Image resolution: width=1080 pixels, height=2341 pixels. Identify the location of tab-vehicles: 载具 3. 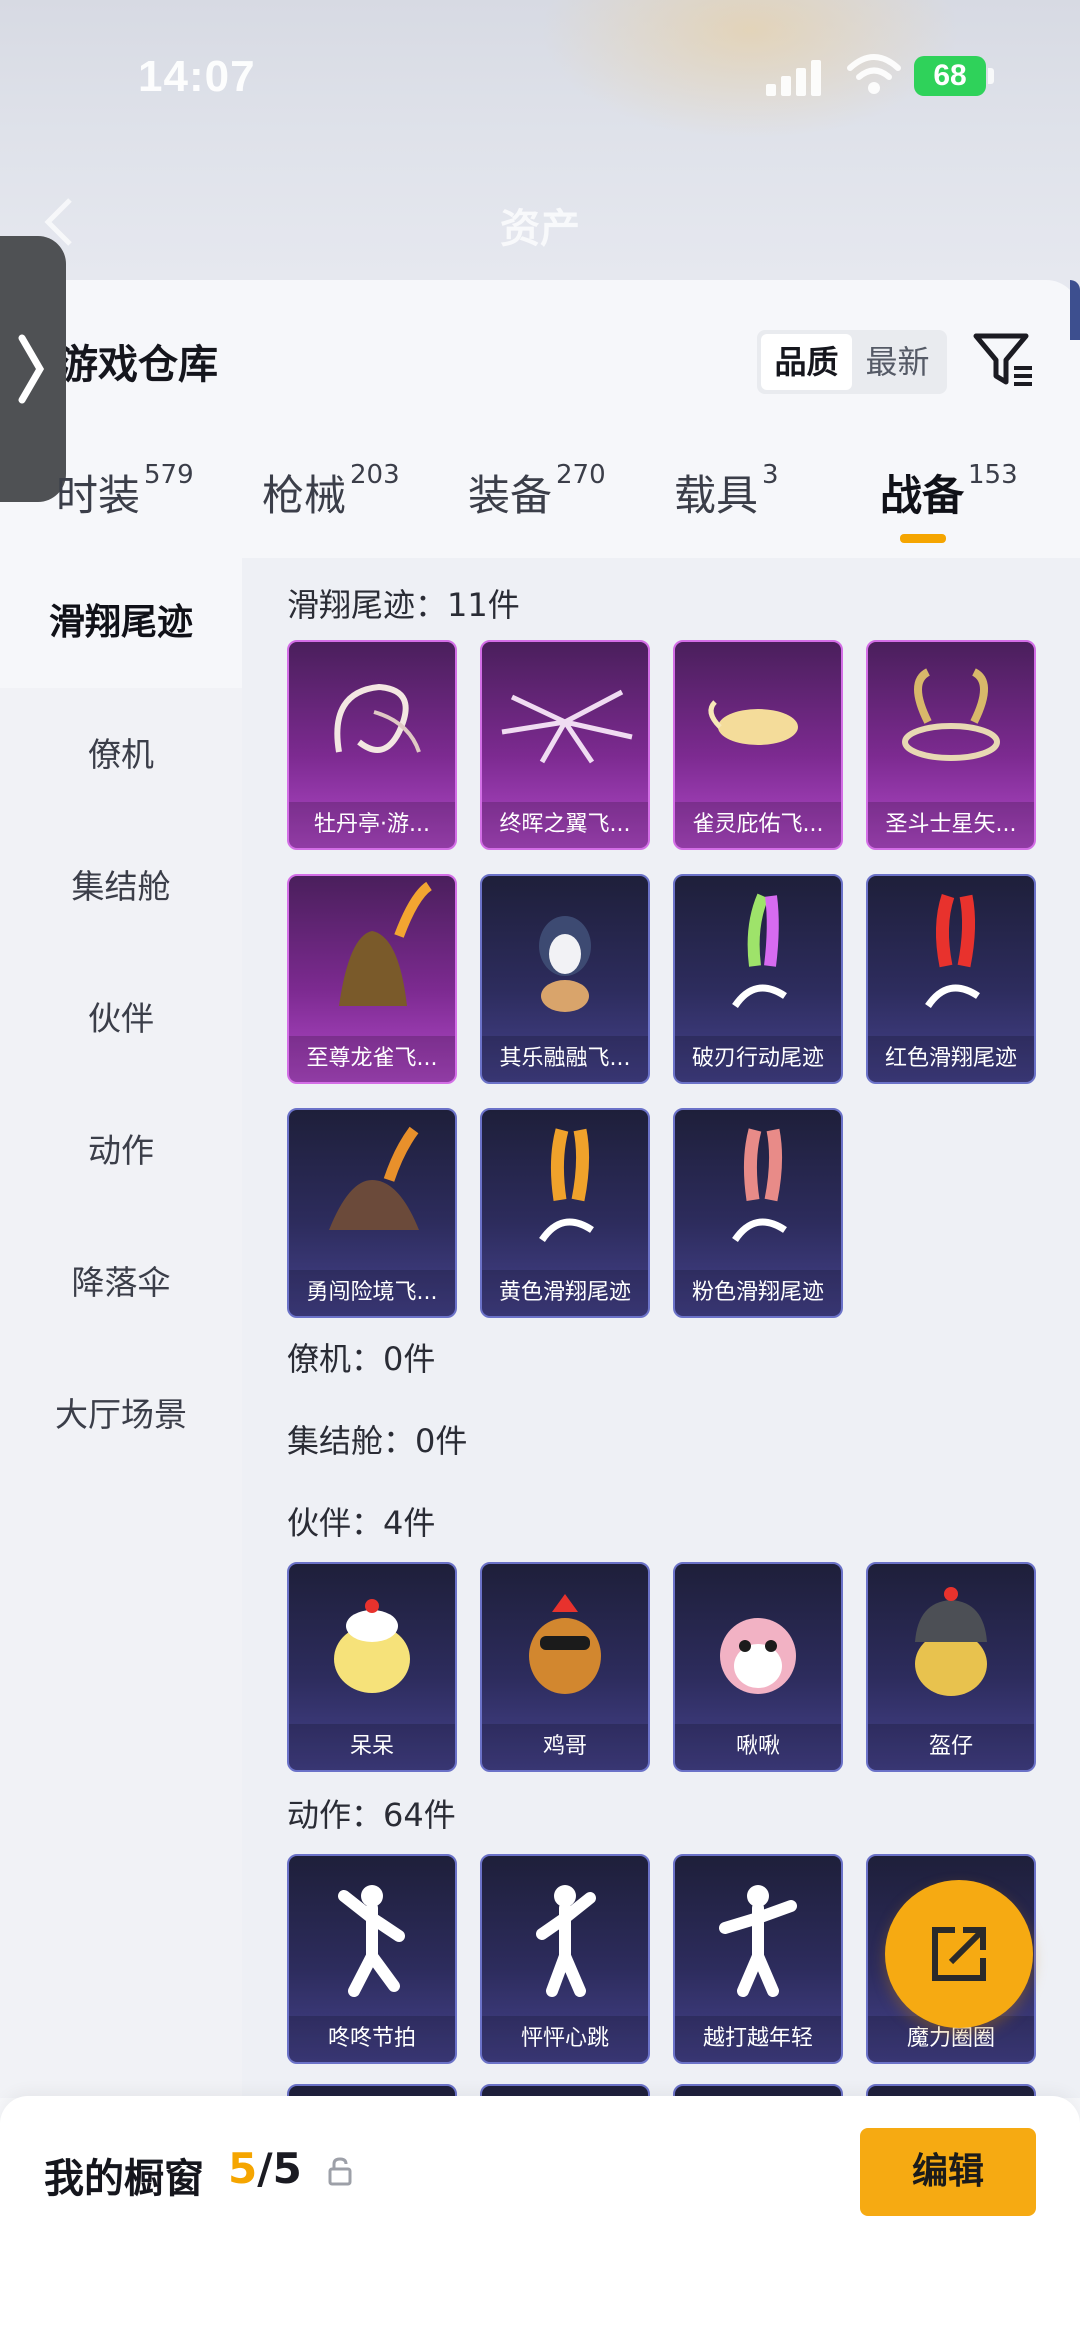
(726, 491).